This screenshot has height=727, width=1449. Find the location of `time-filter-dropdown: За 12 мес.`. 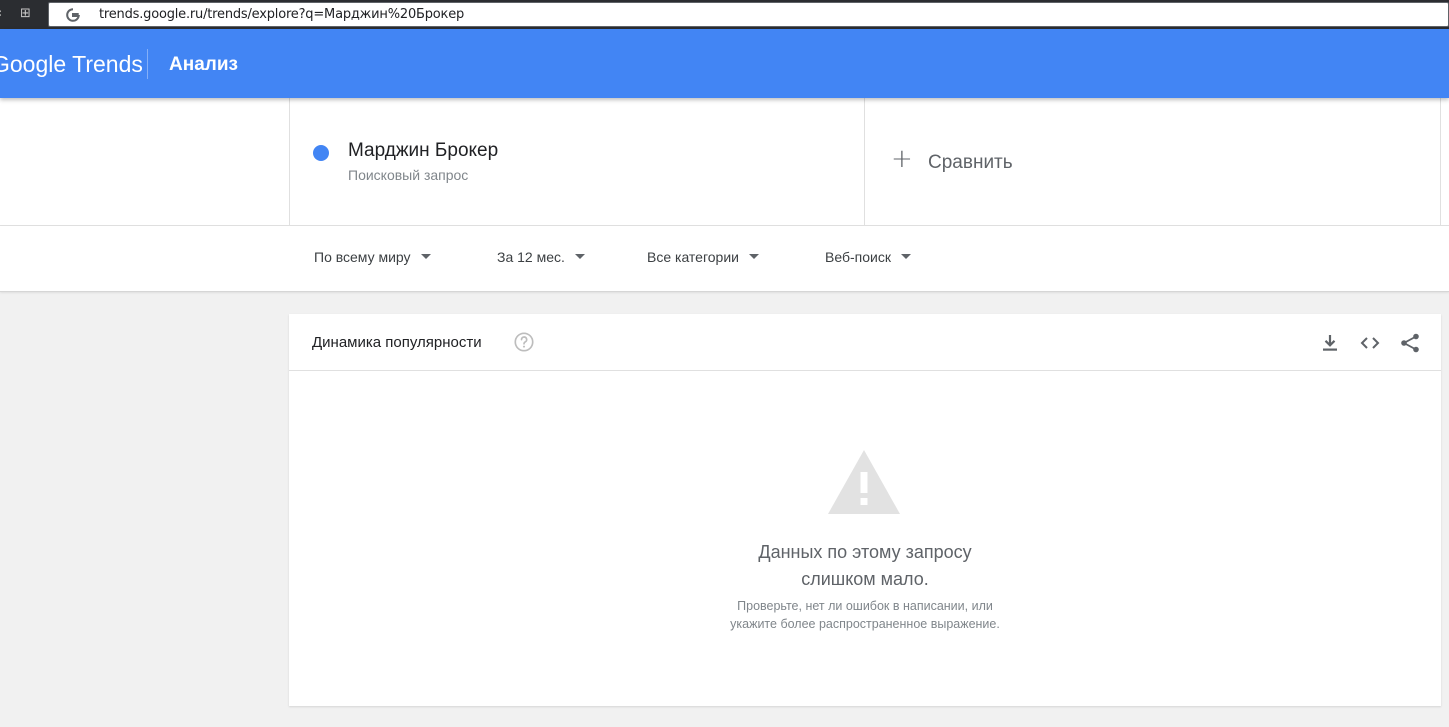

time-filter-dropdown: За 12 мес. is located at coordinates (541, 257).